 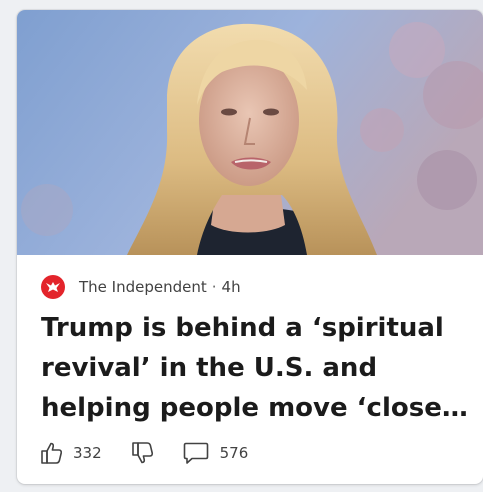 I want to click on thumbs-down-icon, so click(x=143, y=453).